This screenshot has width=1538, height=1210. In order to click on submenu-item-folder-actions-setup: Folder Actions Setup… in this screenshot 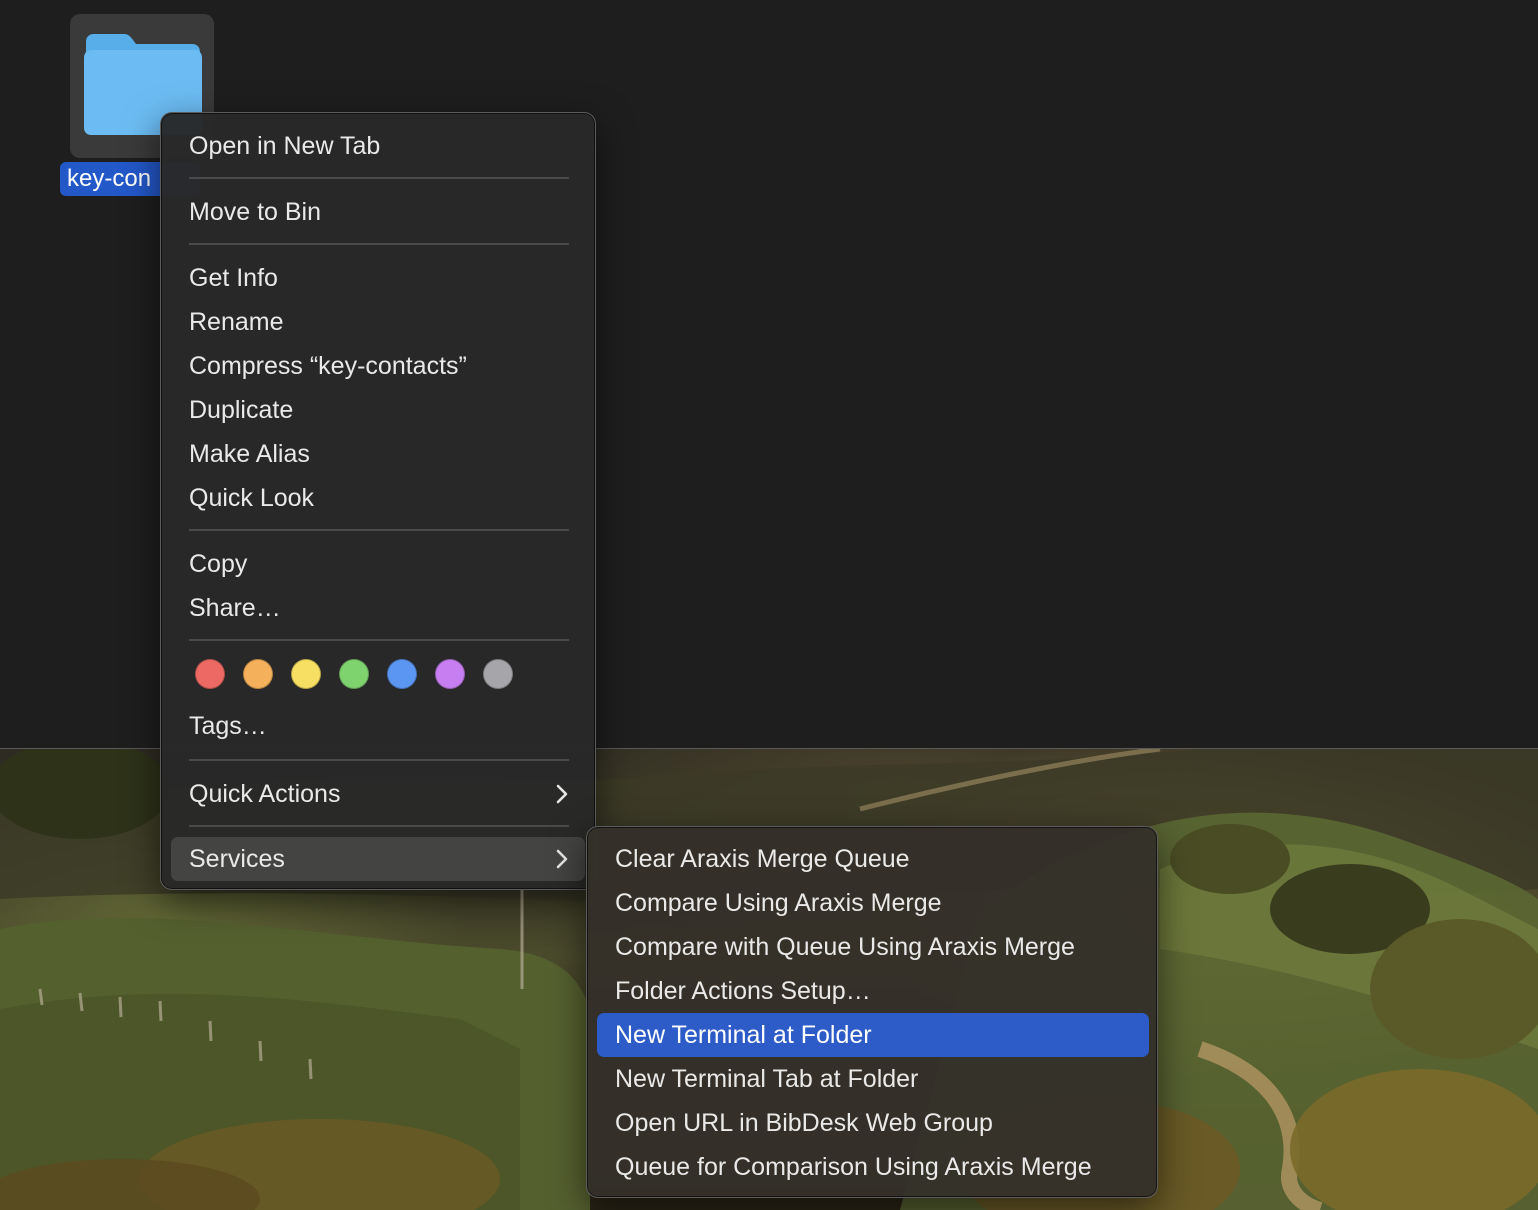, I will do `click(873, 991)`.